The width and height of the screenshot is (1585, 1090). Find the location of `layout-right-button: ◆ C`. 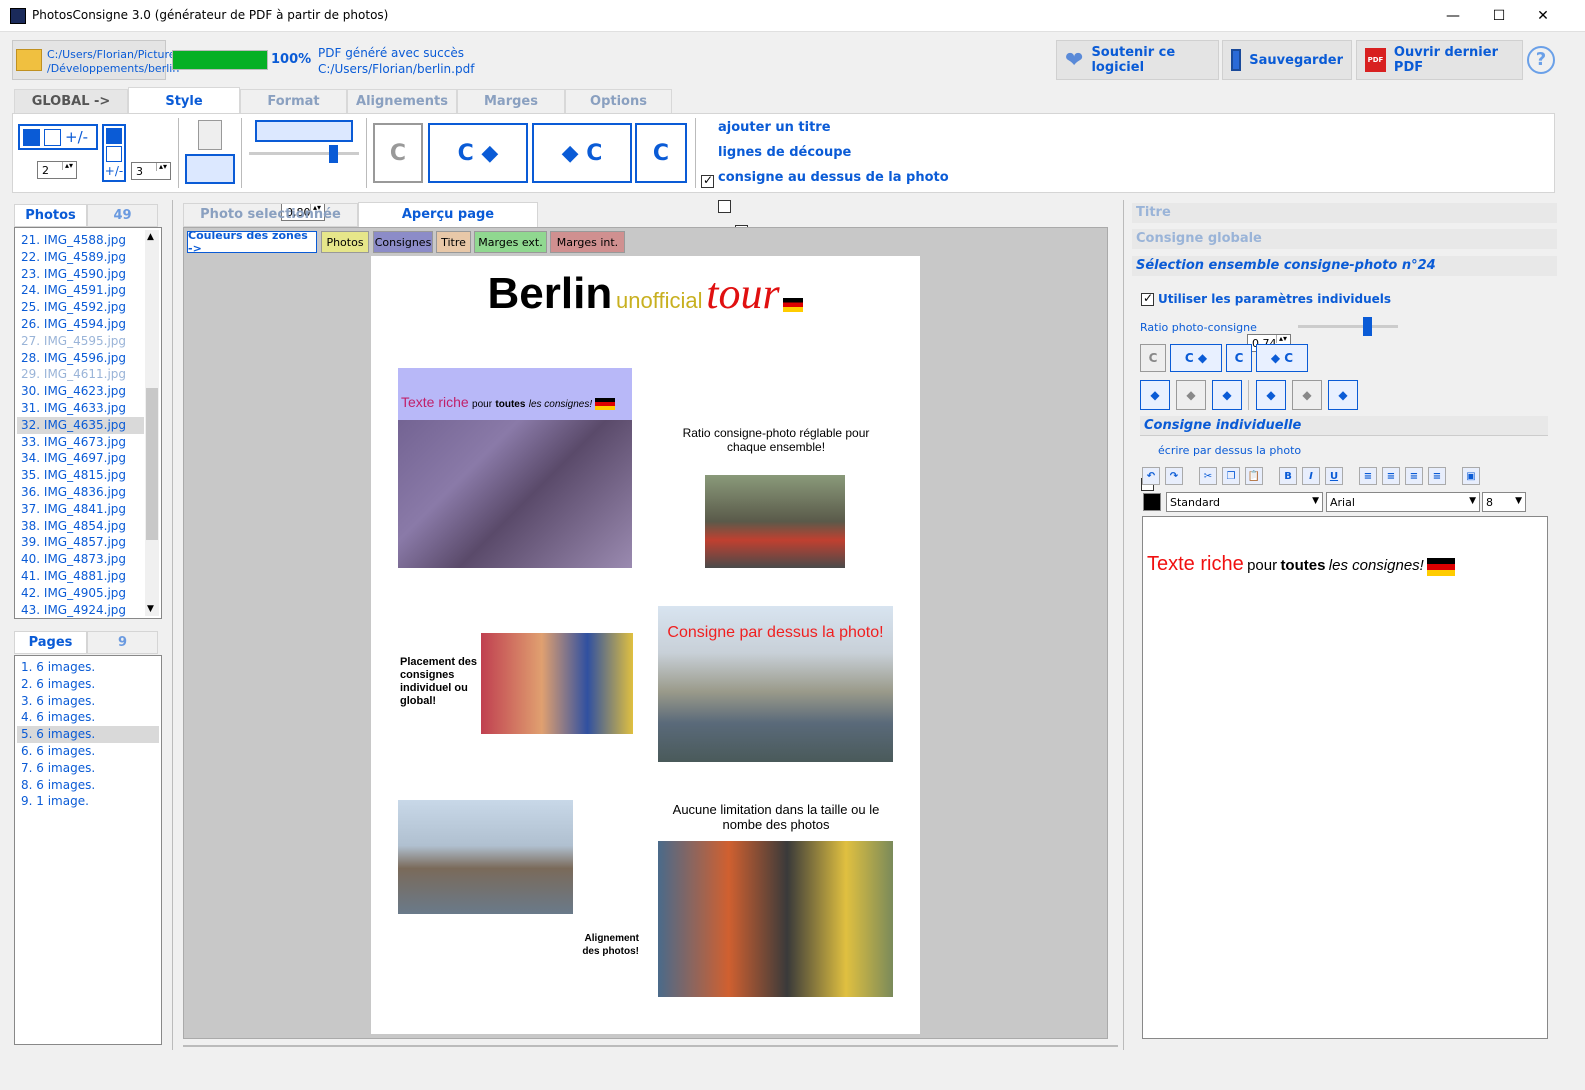

layout-right-button: ◆ C is located at coordinates (1282, 358).